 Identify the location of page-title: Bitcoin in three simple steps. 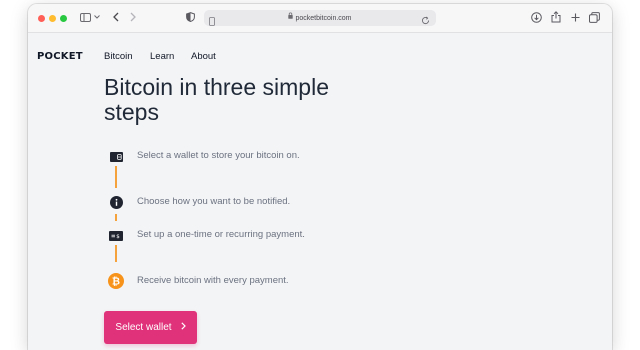
(216, 99).